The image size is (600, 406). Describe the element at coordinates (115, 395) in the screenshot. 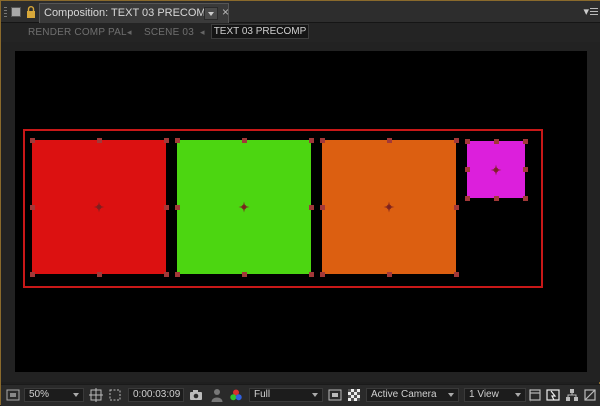

I see `safe-zones-icon` at that location.